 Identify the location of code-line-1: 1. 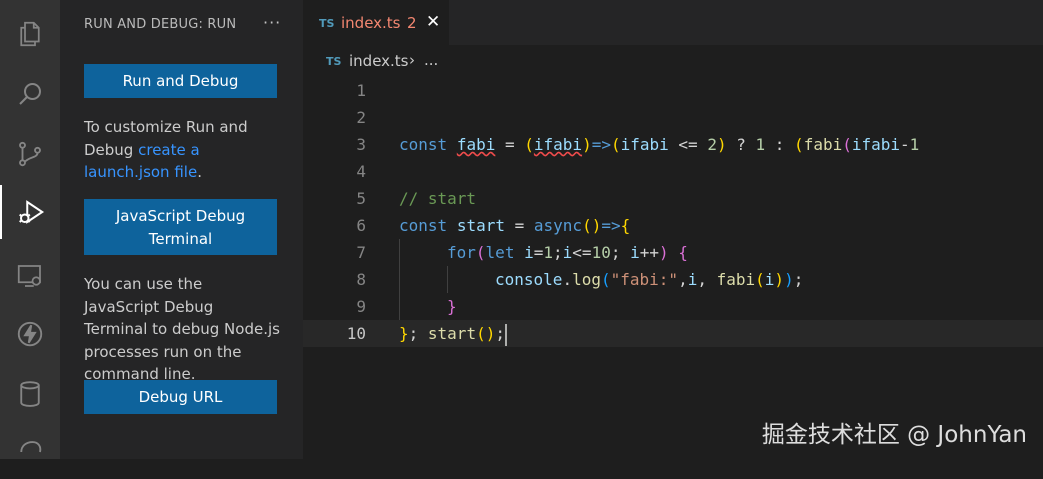
(673, 90).